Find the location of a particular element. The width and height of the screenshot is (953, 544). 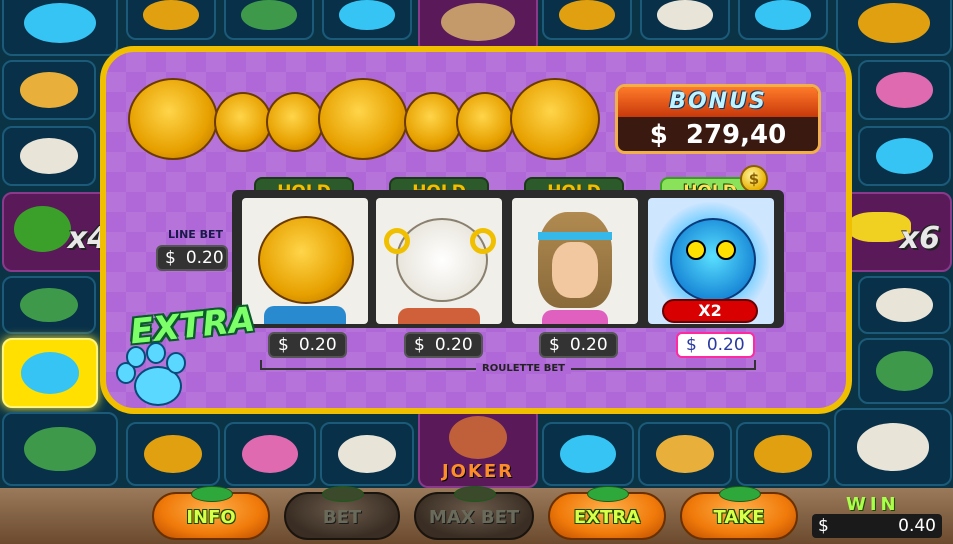

take-button-label: TAKE is located at coordinates (739, 517).